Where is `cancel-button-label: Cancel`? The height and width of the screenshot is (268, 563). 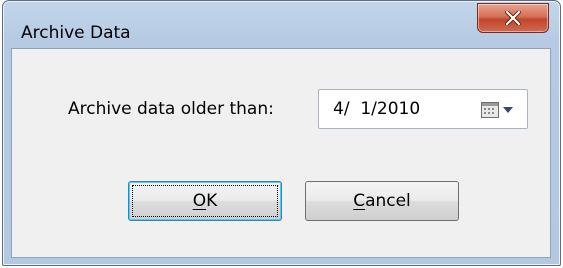
cancel-button-label: Cancel is located at coordinates (382, 201).